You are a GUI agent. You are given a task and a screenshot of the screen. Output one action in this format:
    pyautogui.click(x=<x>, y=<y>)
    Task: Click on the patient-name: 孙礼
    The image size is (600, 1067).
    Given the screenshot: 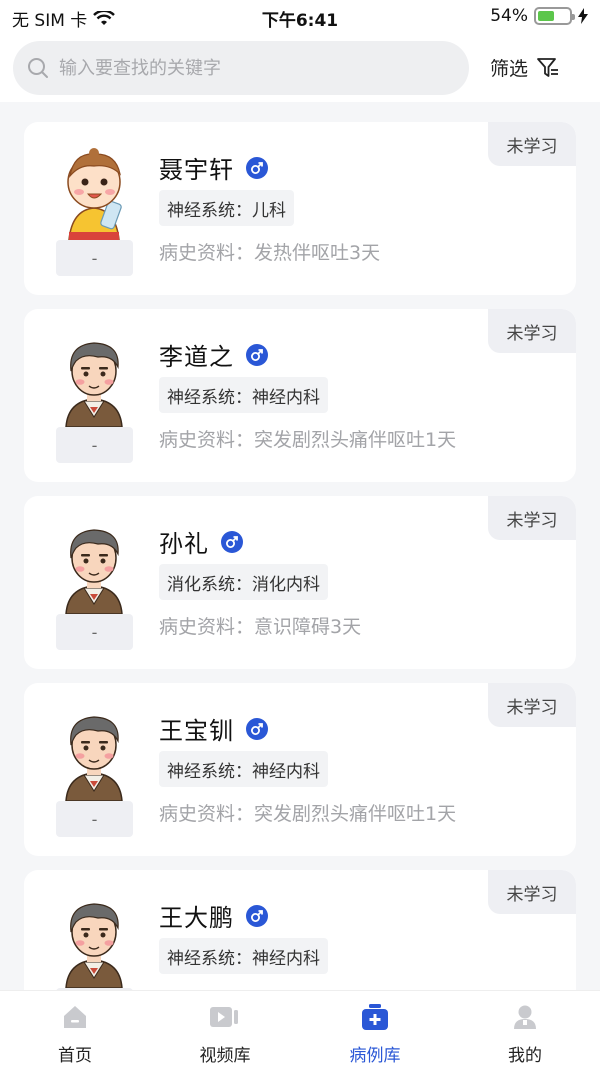 What is the action you would take?
    pyautogui.click(x=184, y=544)
    